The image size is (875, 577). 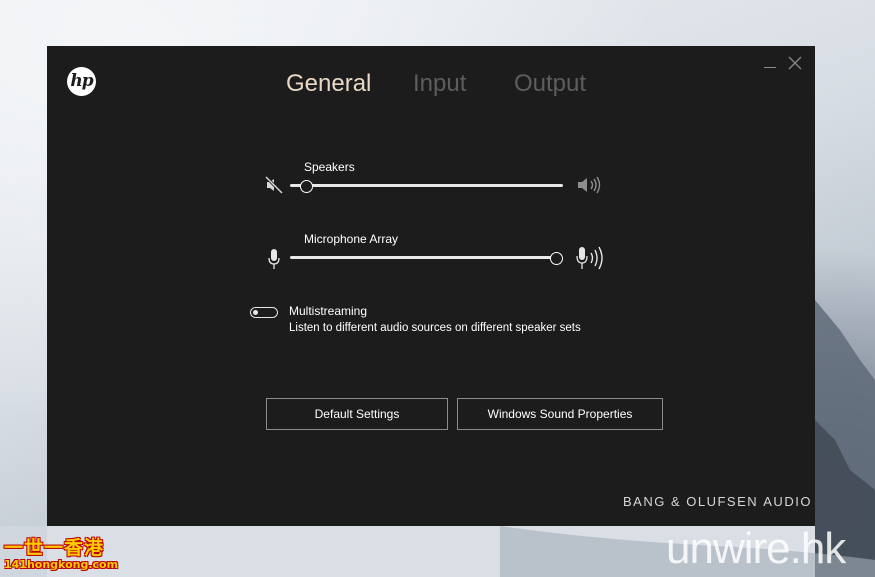 What do you see at coordinates (351, 239) in the screenshot?
I see `microphone-label: Microphone Array` at bounding box center [351, 239].